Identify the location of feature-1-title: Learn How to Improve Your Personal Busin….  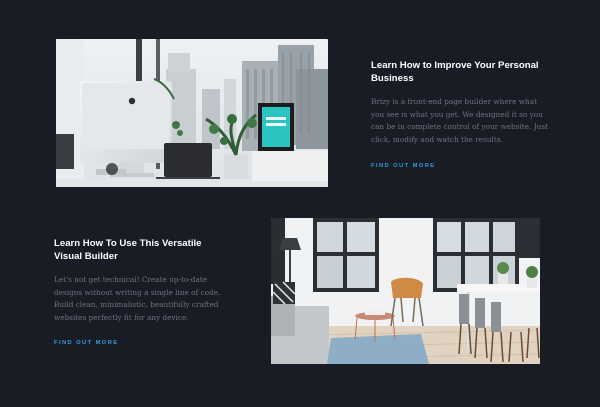
(455, 72).